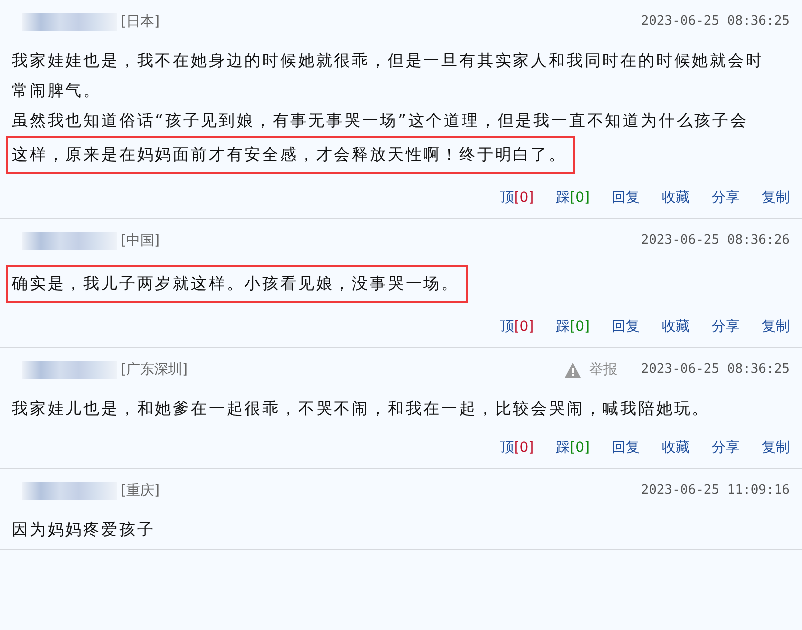 The height and width of the screenshot is (630, 802). I want to click on warning-icon, so click(573, 370).